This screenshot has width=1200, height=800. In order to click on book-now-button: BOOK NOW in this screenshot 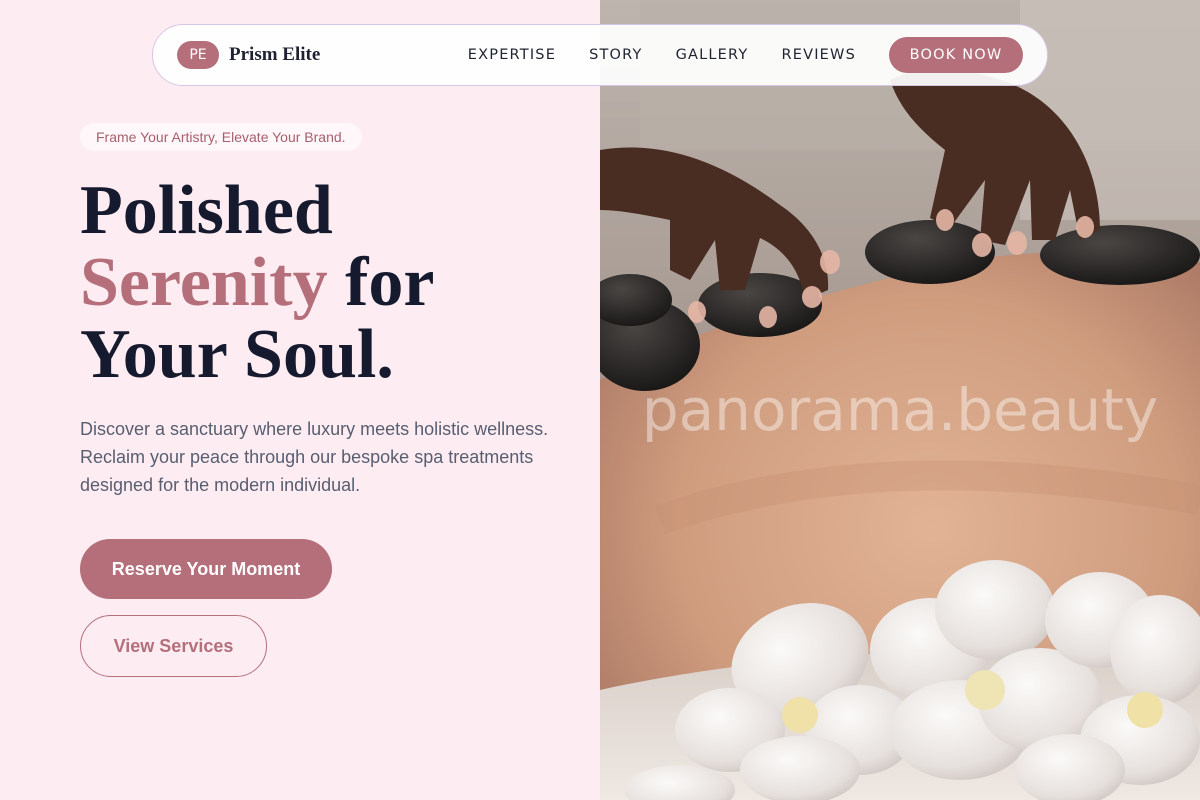, I will do `click(956, 55)`.